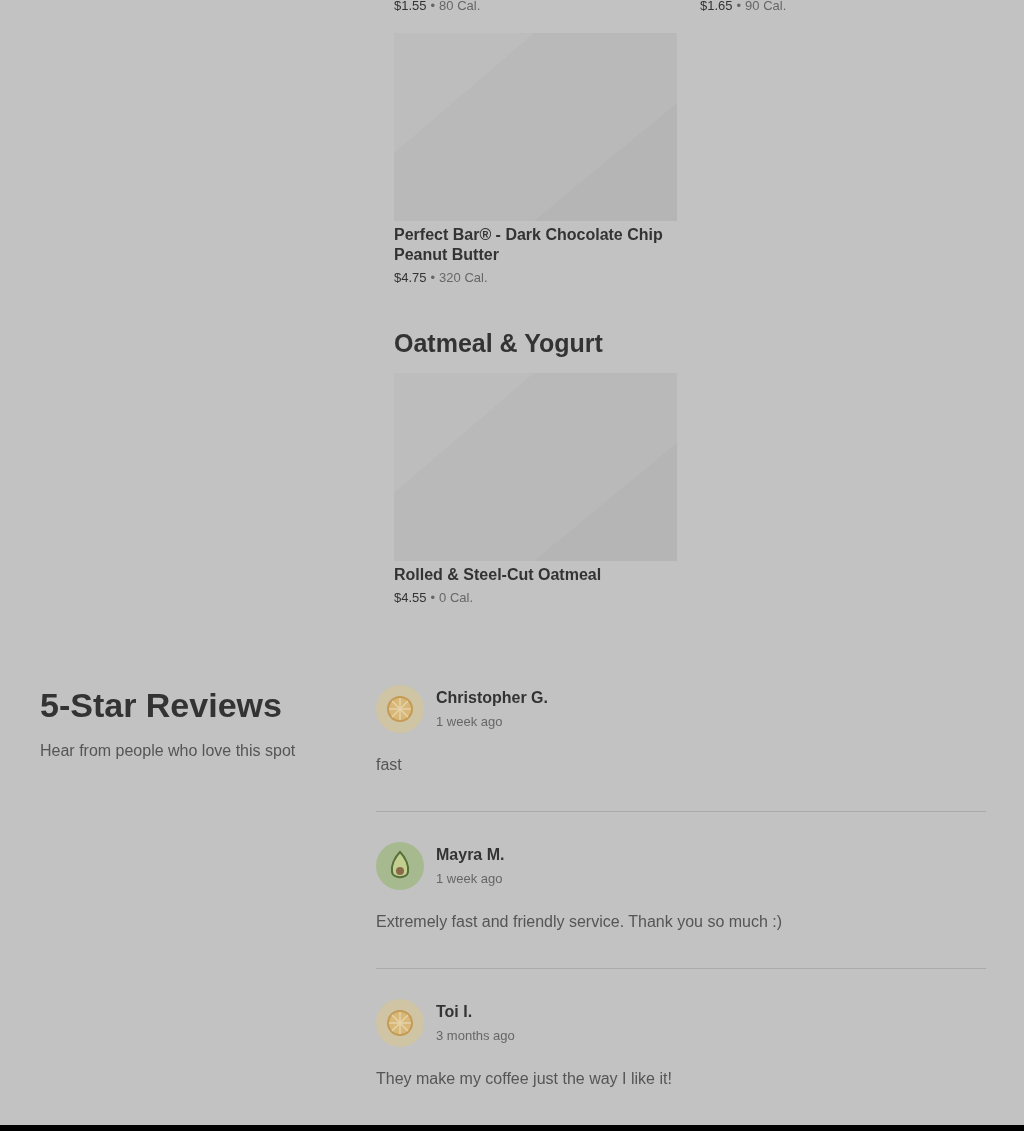 The height and width of the screenshot is (1131, 1024). What do you see at coordinates (766, 6) in the screenshot?
I see `item-calories: 90 Cal.` at bounding box center [766, 6].